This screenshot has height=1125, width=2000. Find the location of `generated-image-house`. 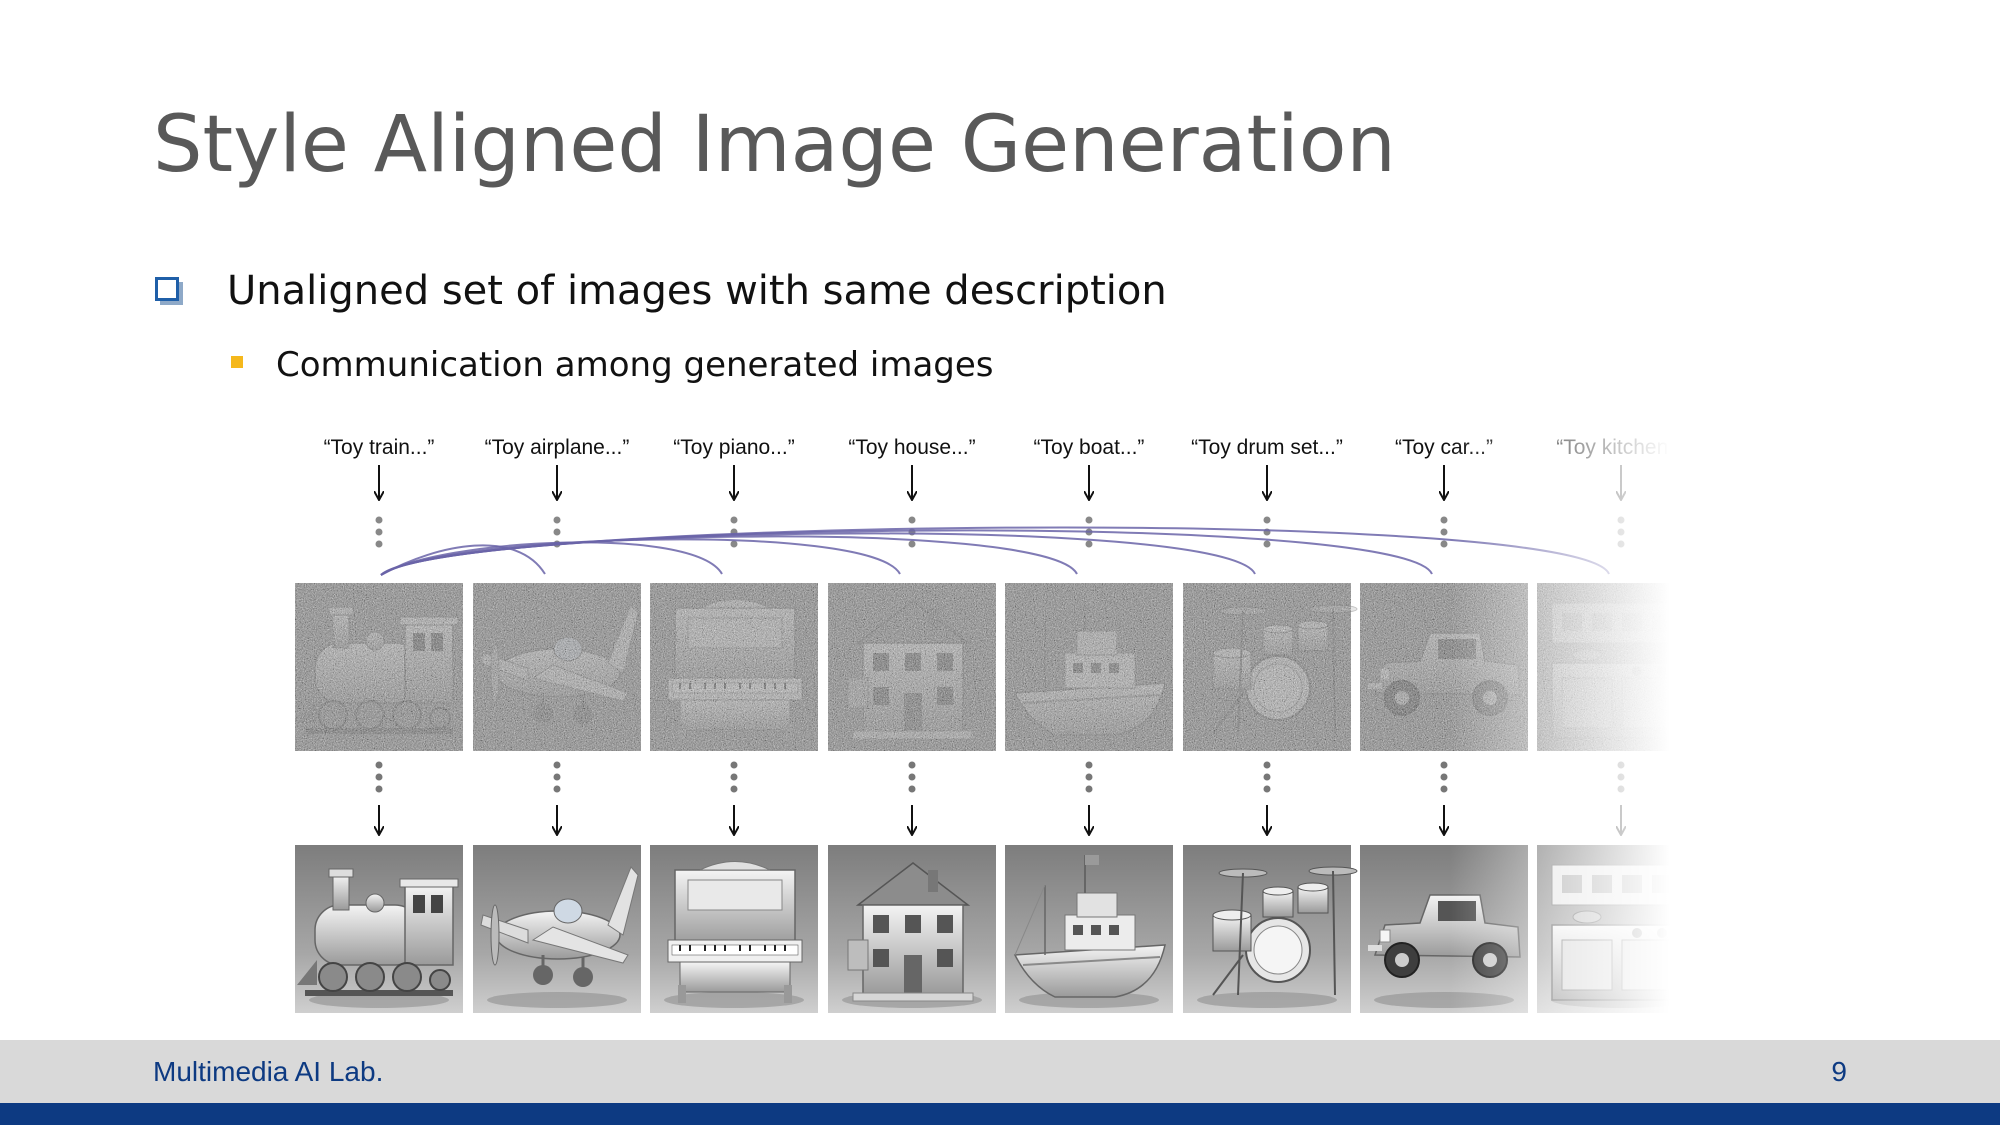

generated-image-house is located at coordinates (912, 929).